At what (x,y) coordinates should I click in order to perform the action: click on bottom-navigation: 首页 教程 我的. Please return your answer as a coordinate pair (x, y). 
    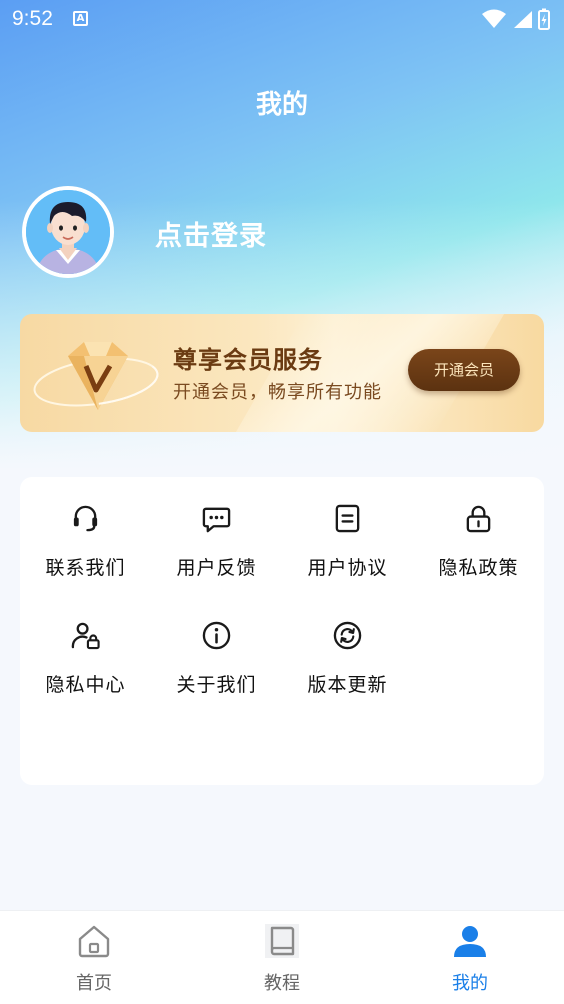
    Looking at the image, I should click on (282, 957).